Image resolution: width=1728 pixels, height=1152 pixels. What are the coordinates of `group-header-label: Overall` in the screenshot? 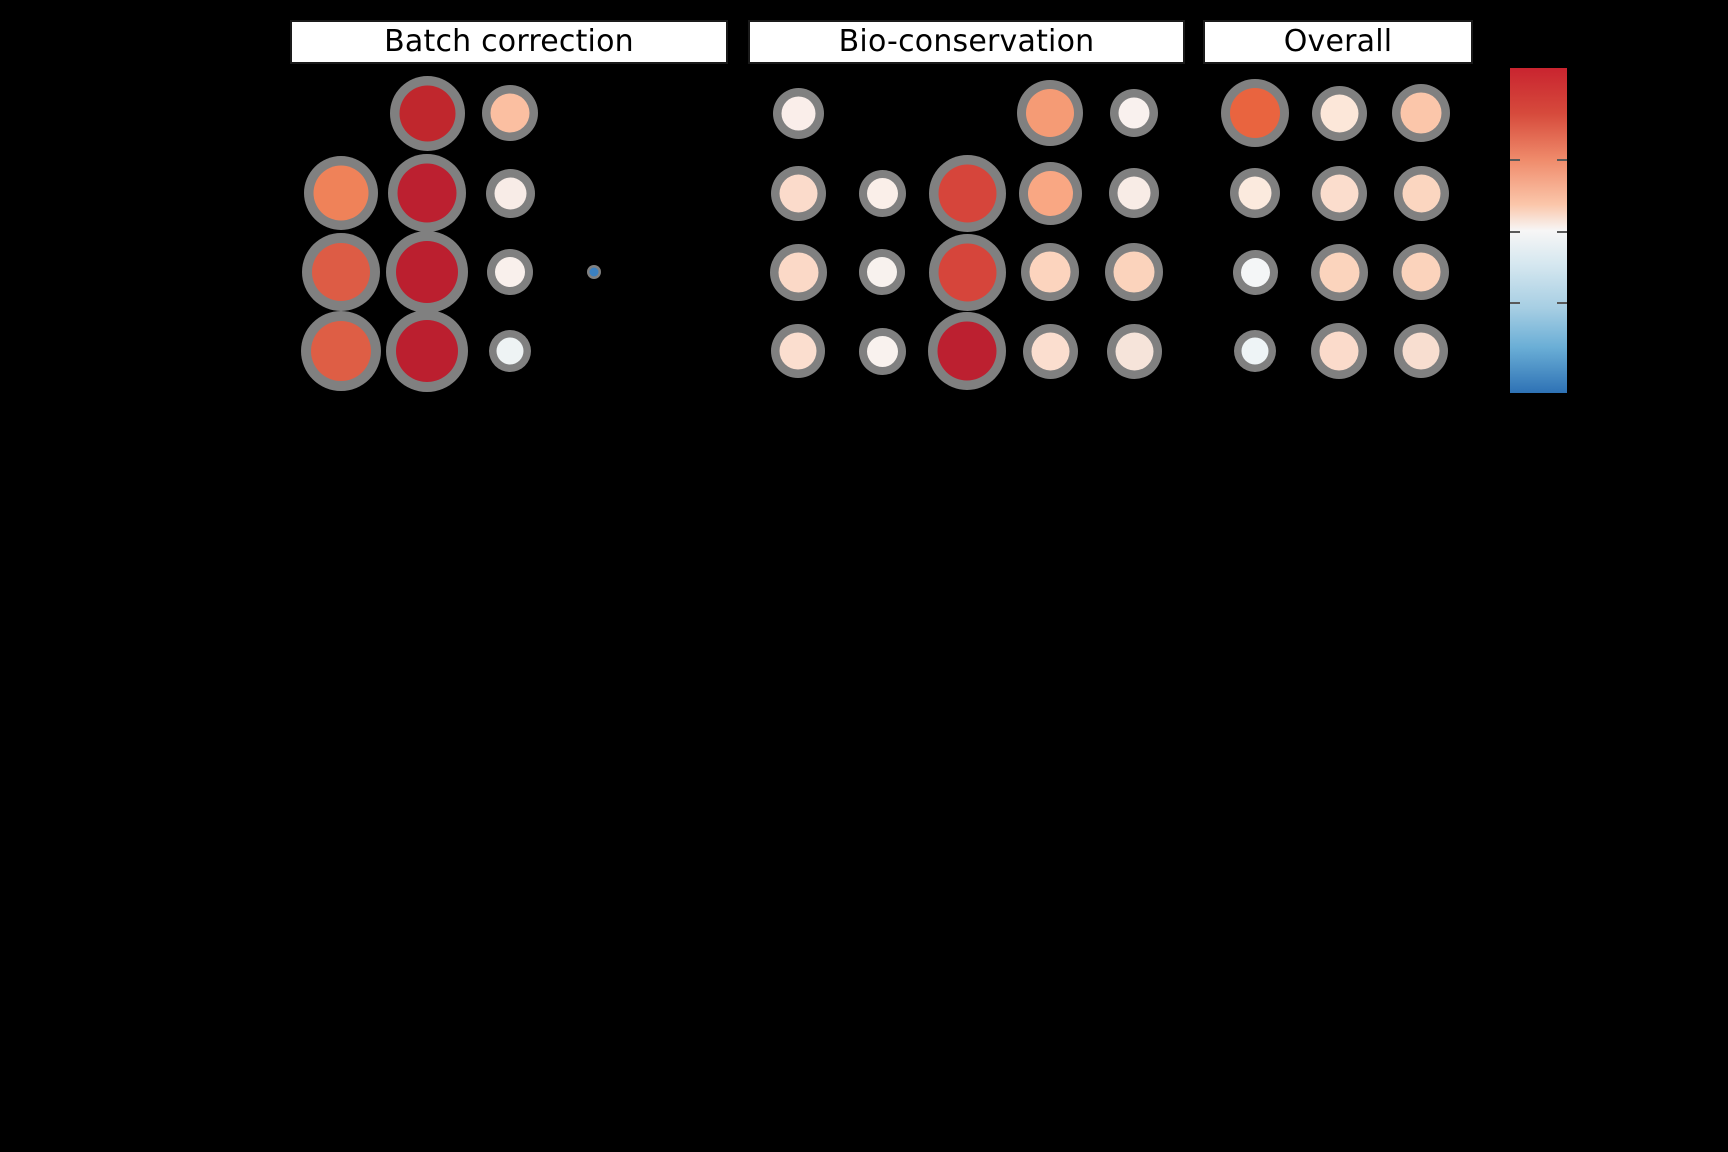 It's located at (1338, 41).